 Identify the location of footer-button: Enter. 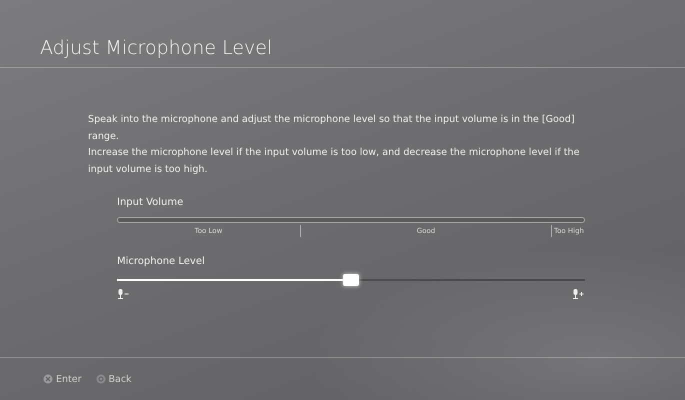
(62, 379).